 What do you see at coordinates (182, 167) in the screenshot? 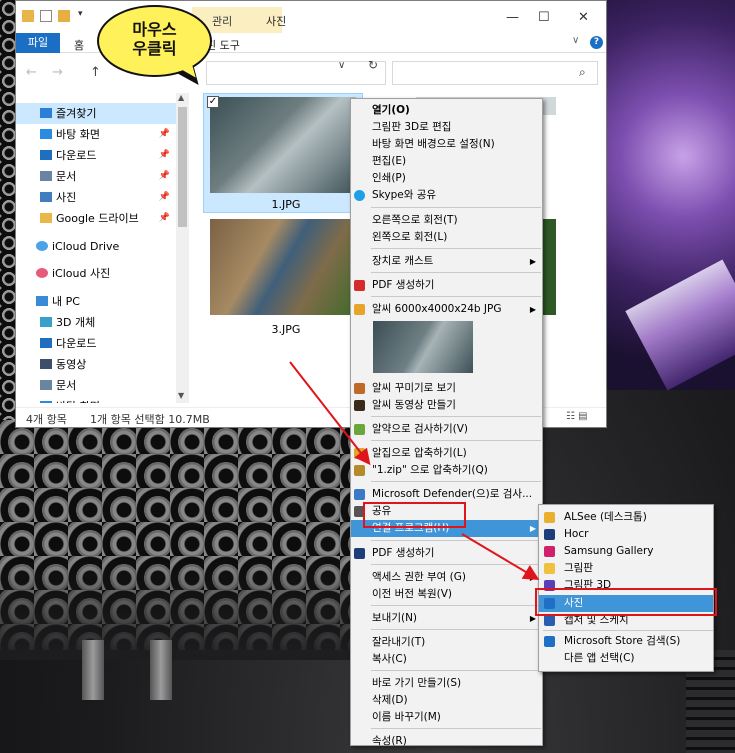
I see `scroll-thumb` at bounding box center [182, 167].